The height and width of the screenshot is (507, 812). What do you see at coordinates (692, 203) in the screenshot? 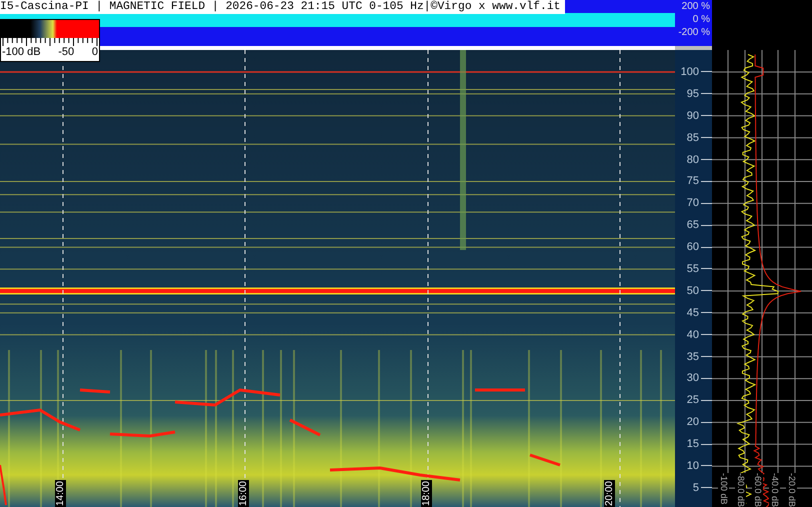
I see `frequency-label: 70` at bounding box center [692, 203].